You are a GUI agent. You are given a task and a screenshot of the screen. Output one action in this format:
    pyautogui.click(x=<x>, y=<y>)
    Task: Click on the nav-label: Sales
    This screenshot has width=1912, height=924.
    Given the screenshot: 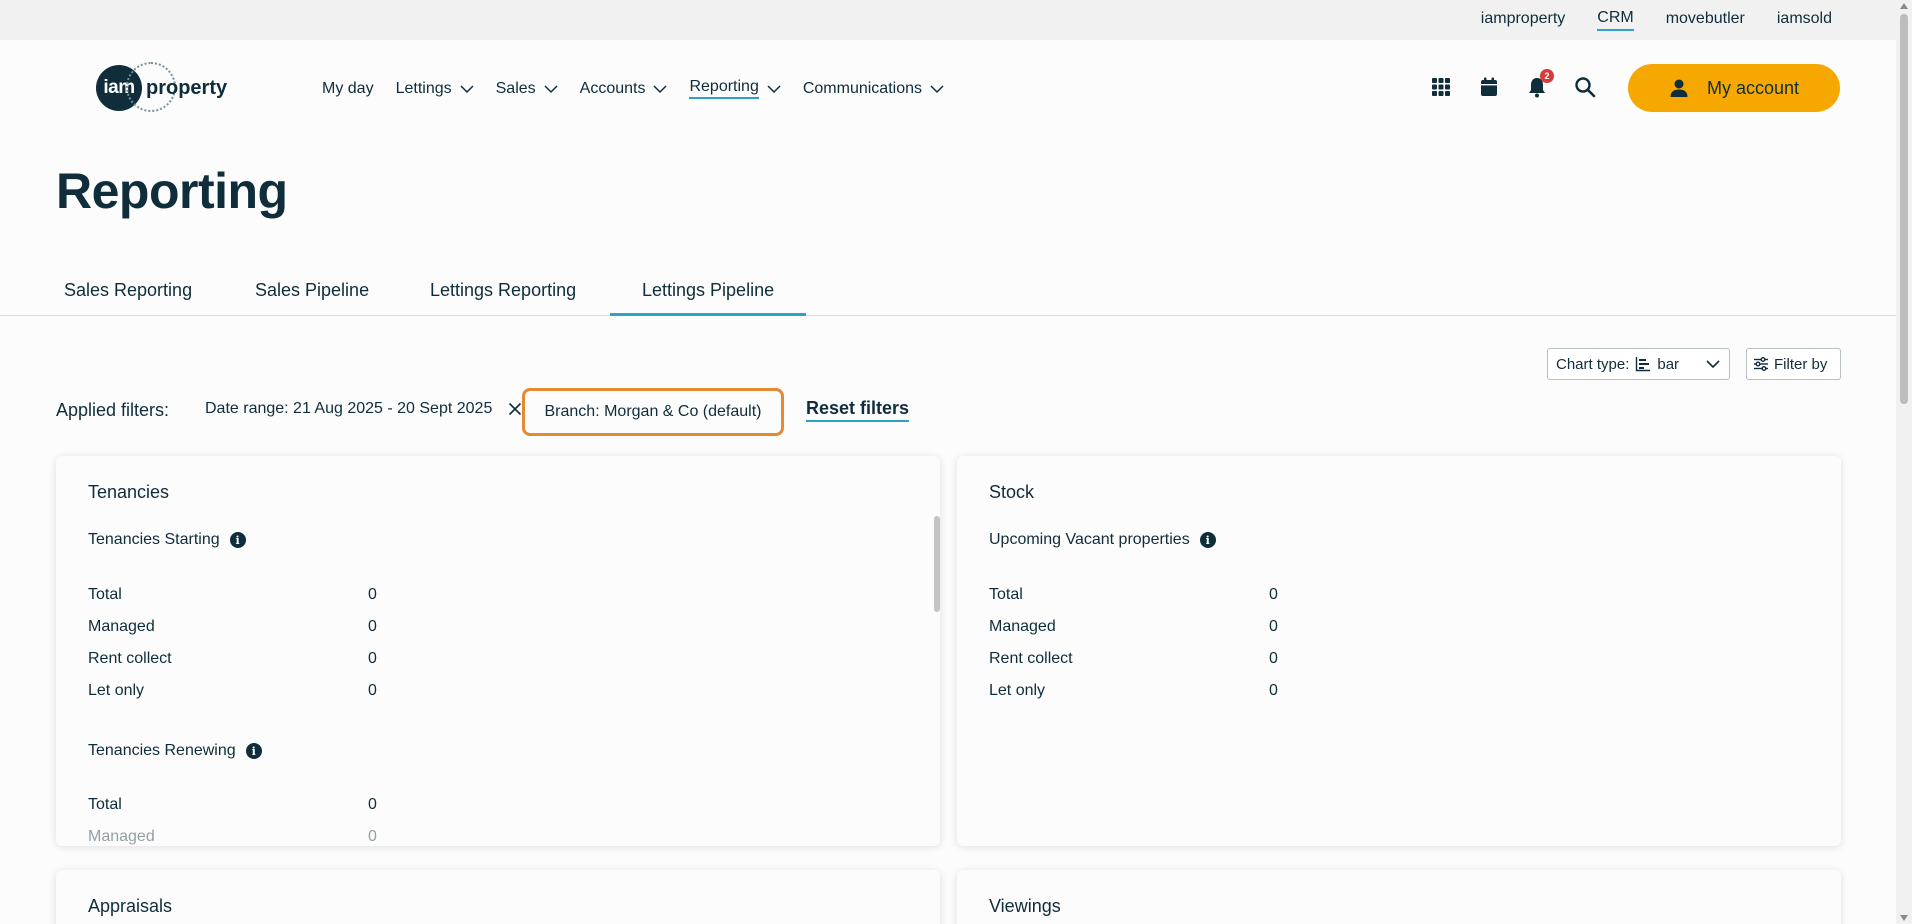 What is the action you would take?
    pyautogui.click(x=515, y=88)
    